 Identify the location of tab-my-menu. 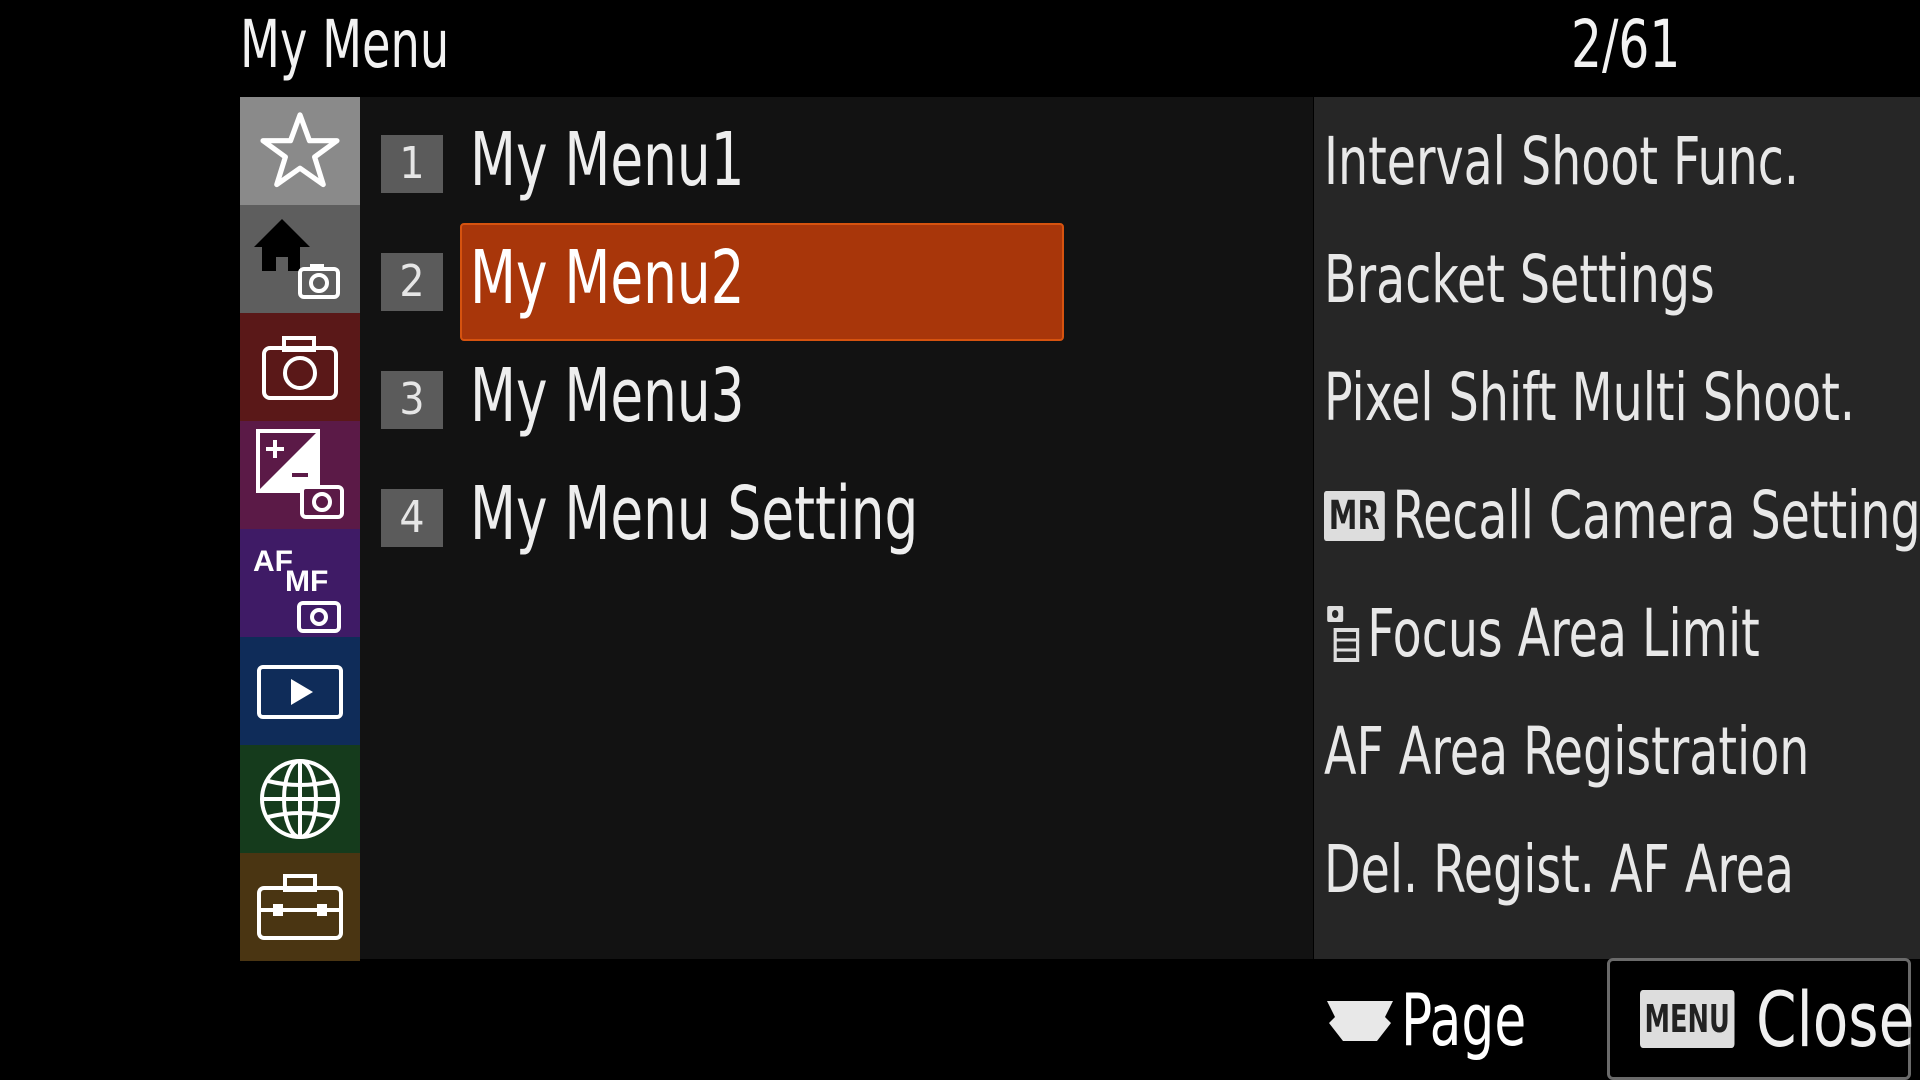
(300, 151).